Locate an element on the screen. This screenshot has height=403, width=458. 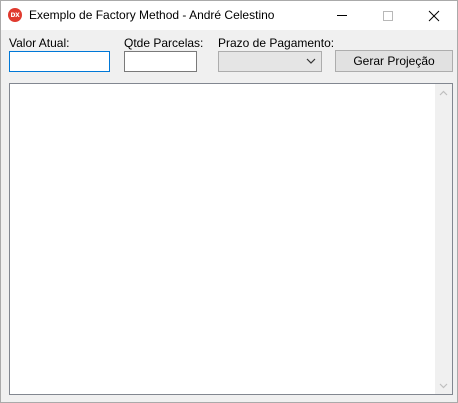
qtde-parcelas-input is located at coordinates (160, 61).